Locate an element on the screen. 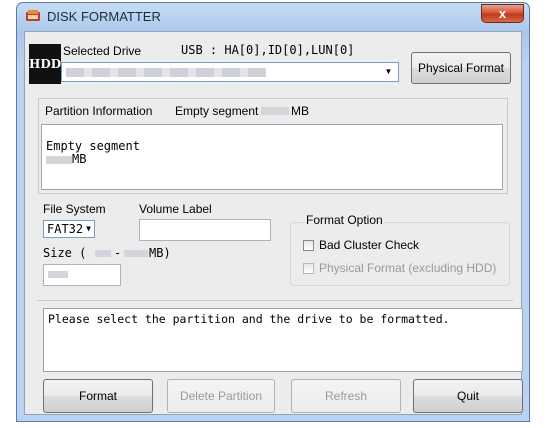 The height and width of the screenshot is (428, 548). size-label: Size ( is located at coordinates (65, 253).